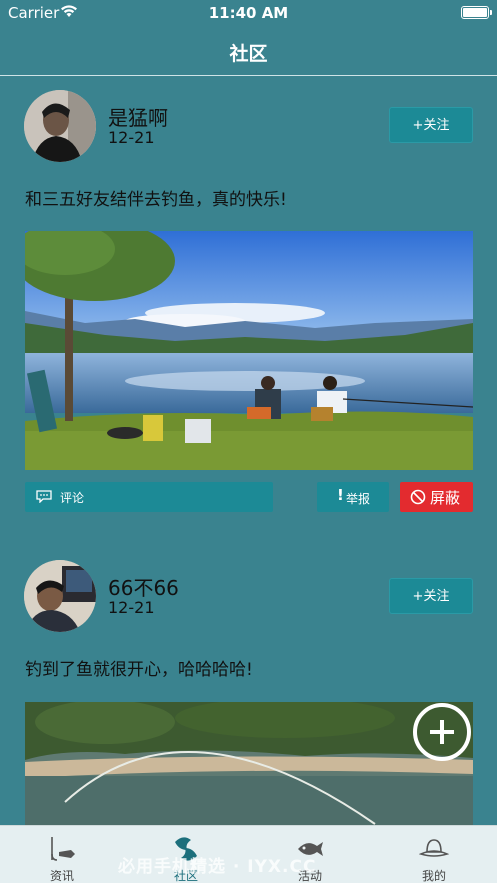 This screenshot has width=497, height=883. I want to click on tab-news: 资讯, so click(62, 854).